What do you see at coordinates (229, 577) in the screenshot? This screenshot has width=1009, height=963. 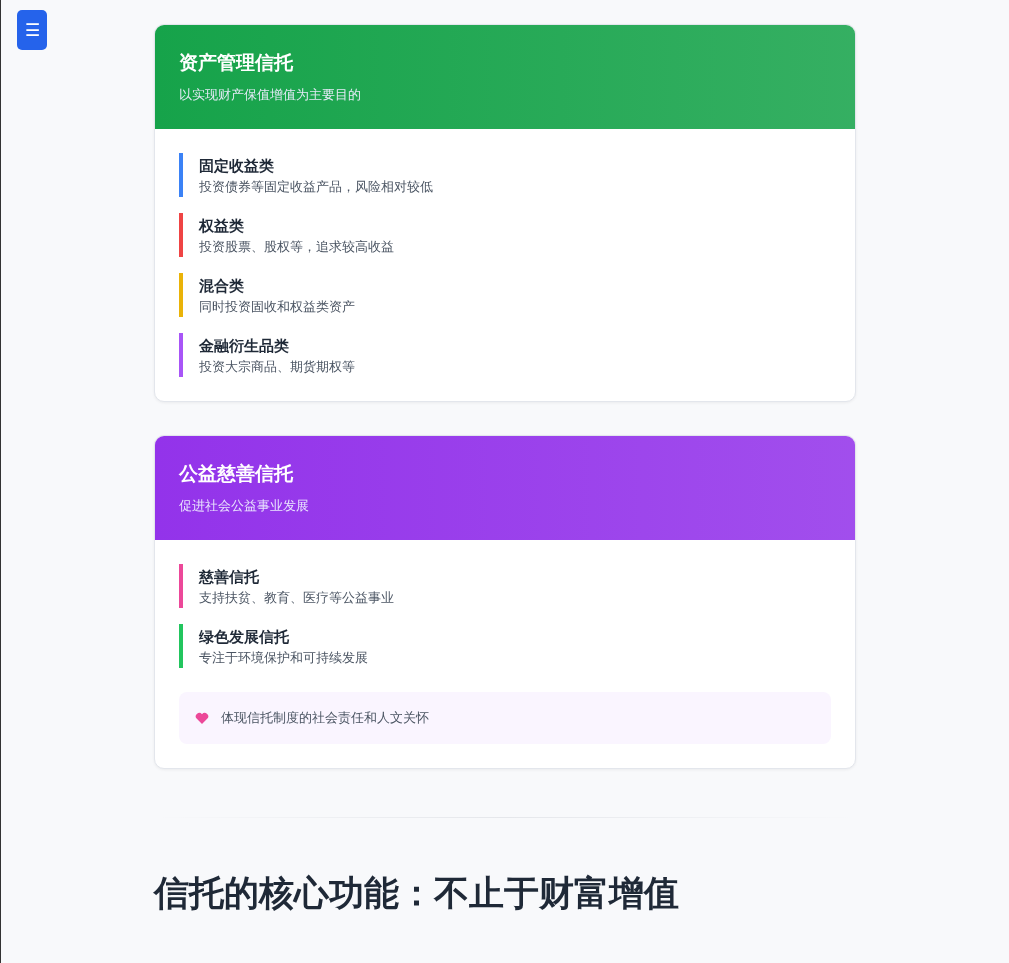 I see `item-title: 慈善信托` at bounding box center [229, 577].